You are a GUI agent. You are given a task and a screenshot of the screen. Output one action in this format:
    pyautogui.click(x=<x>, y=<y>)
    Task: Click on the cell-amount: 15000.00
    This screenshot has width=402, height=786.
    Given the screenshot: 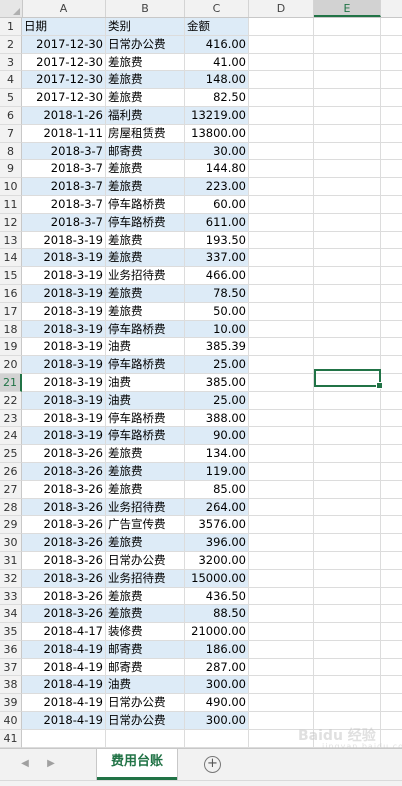 What is the action you would take?
    pyautogui.click(x=217, y=579)
    